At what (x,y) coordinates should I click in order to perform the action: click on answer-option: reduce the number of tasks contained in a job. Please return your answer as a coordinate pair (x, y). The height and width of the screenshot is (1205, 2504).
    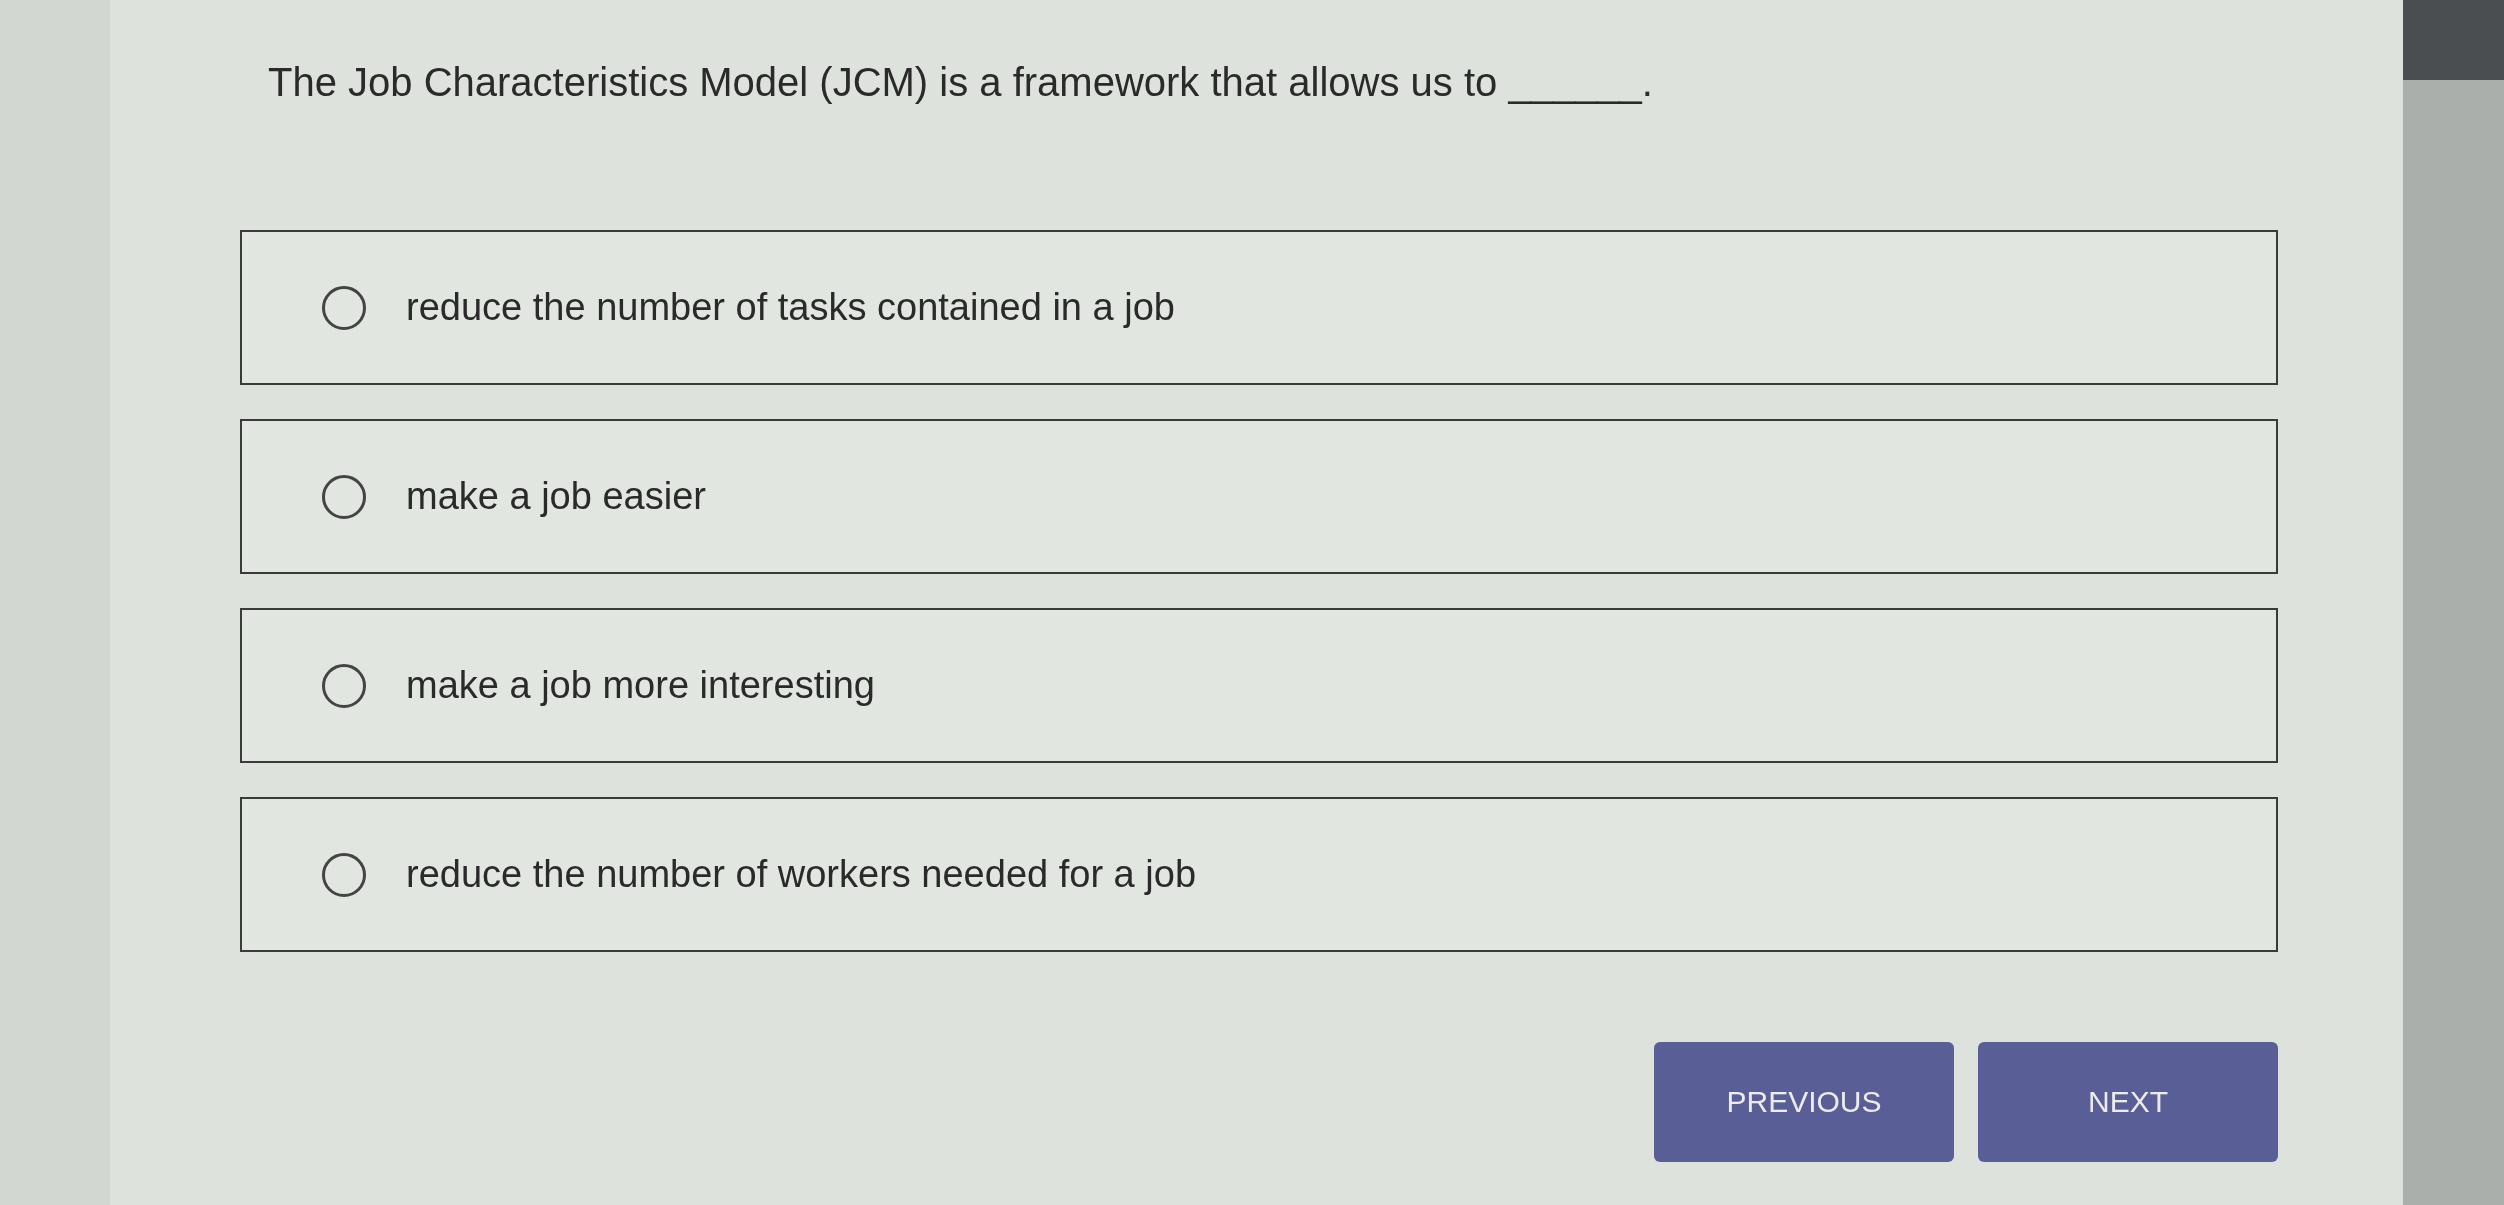
    Looking at the image, I should click on (1259, 307).